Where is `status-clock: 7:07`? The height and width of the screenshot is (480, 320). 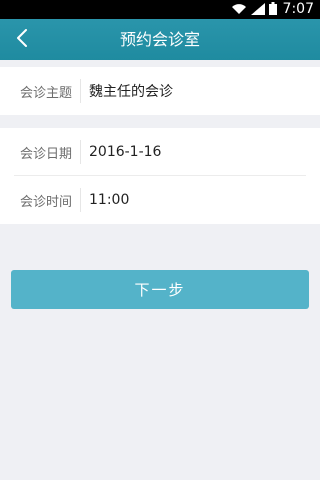
status-clock: 7:07 is located at coordinates (298, 9).